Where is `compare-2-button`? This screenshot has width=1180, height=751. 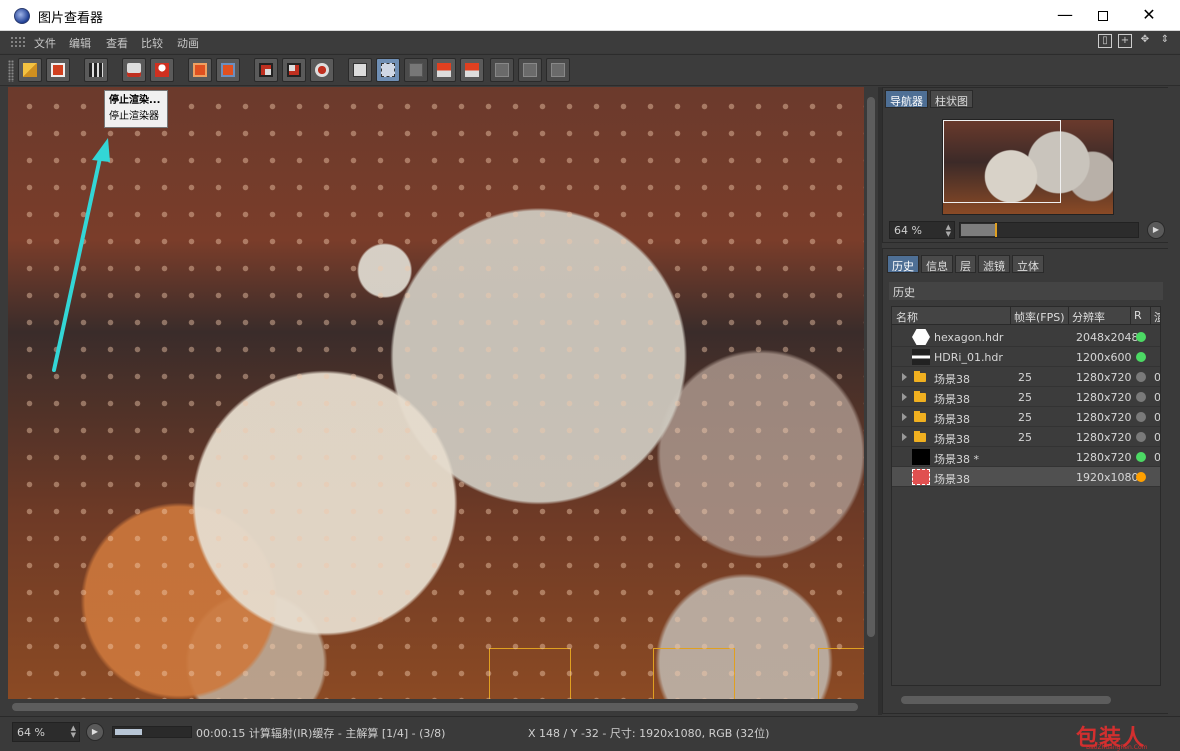
compare-2-button is located at coordinates (530, 70).